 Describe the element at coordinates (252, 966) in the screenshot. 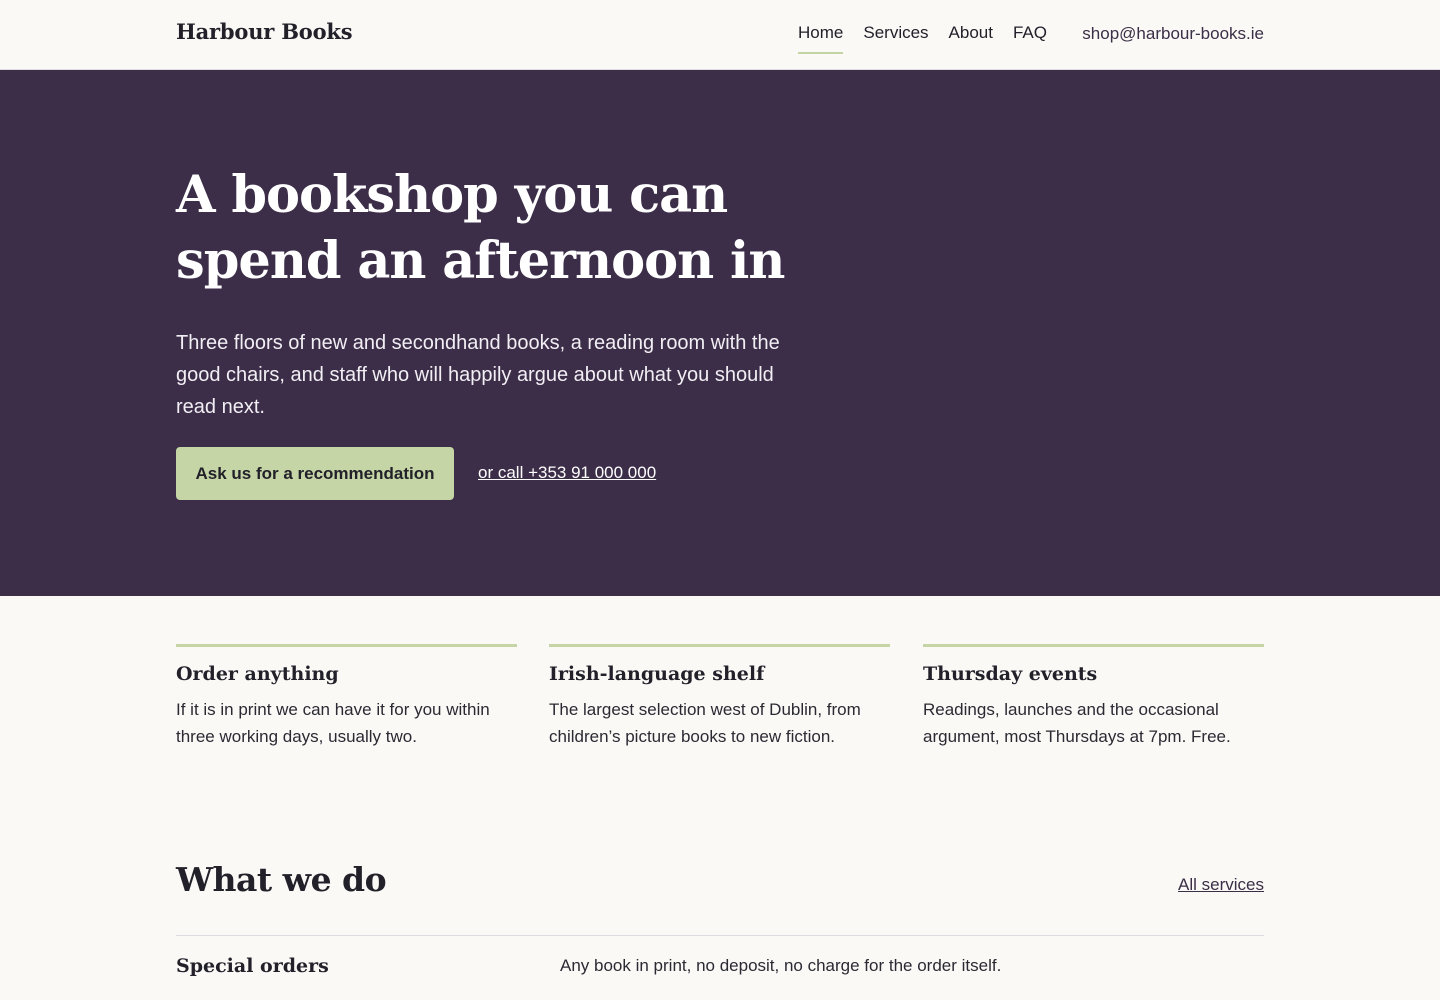

I see `service-name: Special orders` at that location.